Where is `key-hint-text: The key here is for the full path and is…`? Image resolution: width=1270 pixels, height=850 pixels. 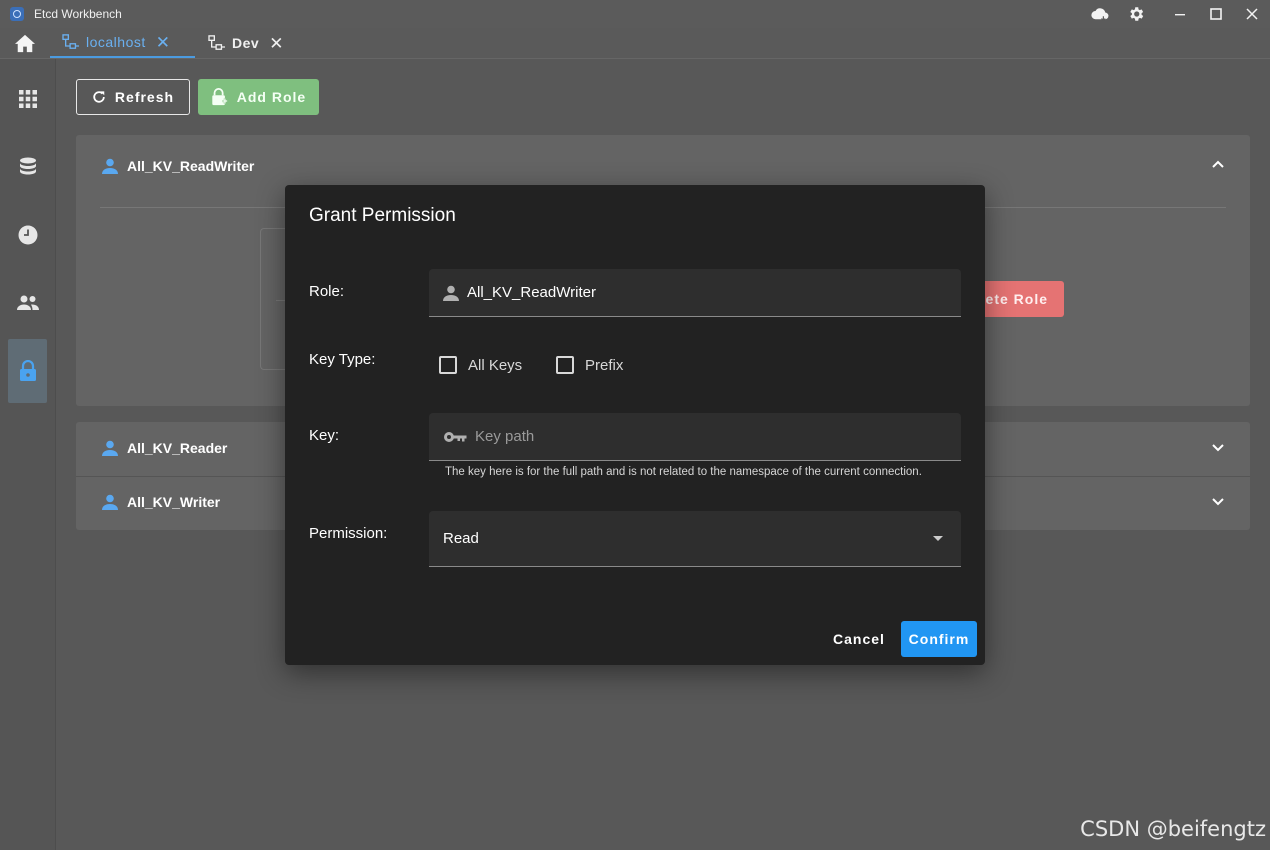
key-hint-text: The key here is for the full path and is… is located at coordinates (683, 472).